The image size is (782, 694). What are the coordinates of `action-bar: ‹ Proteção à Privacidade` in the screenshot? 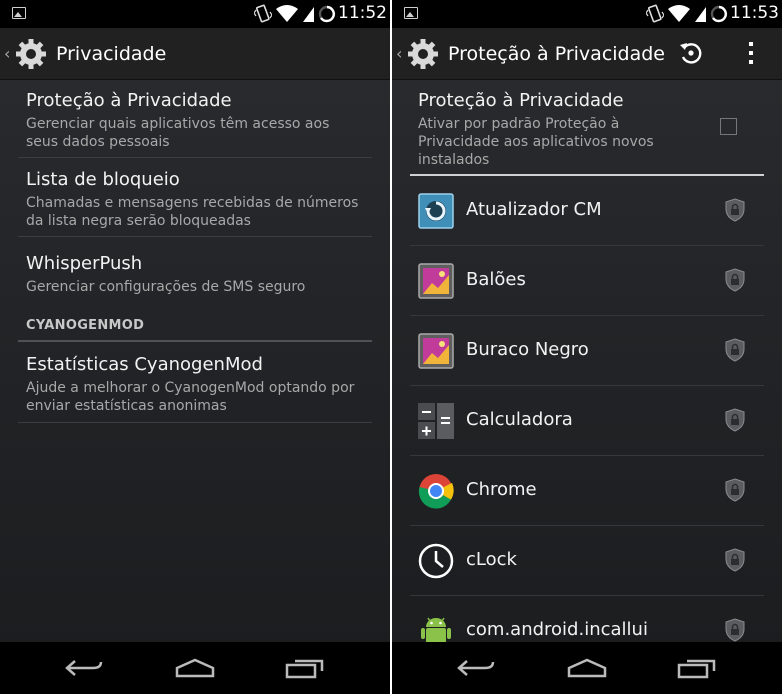 It's located at (587, 54).